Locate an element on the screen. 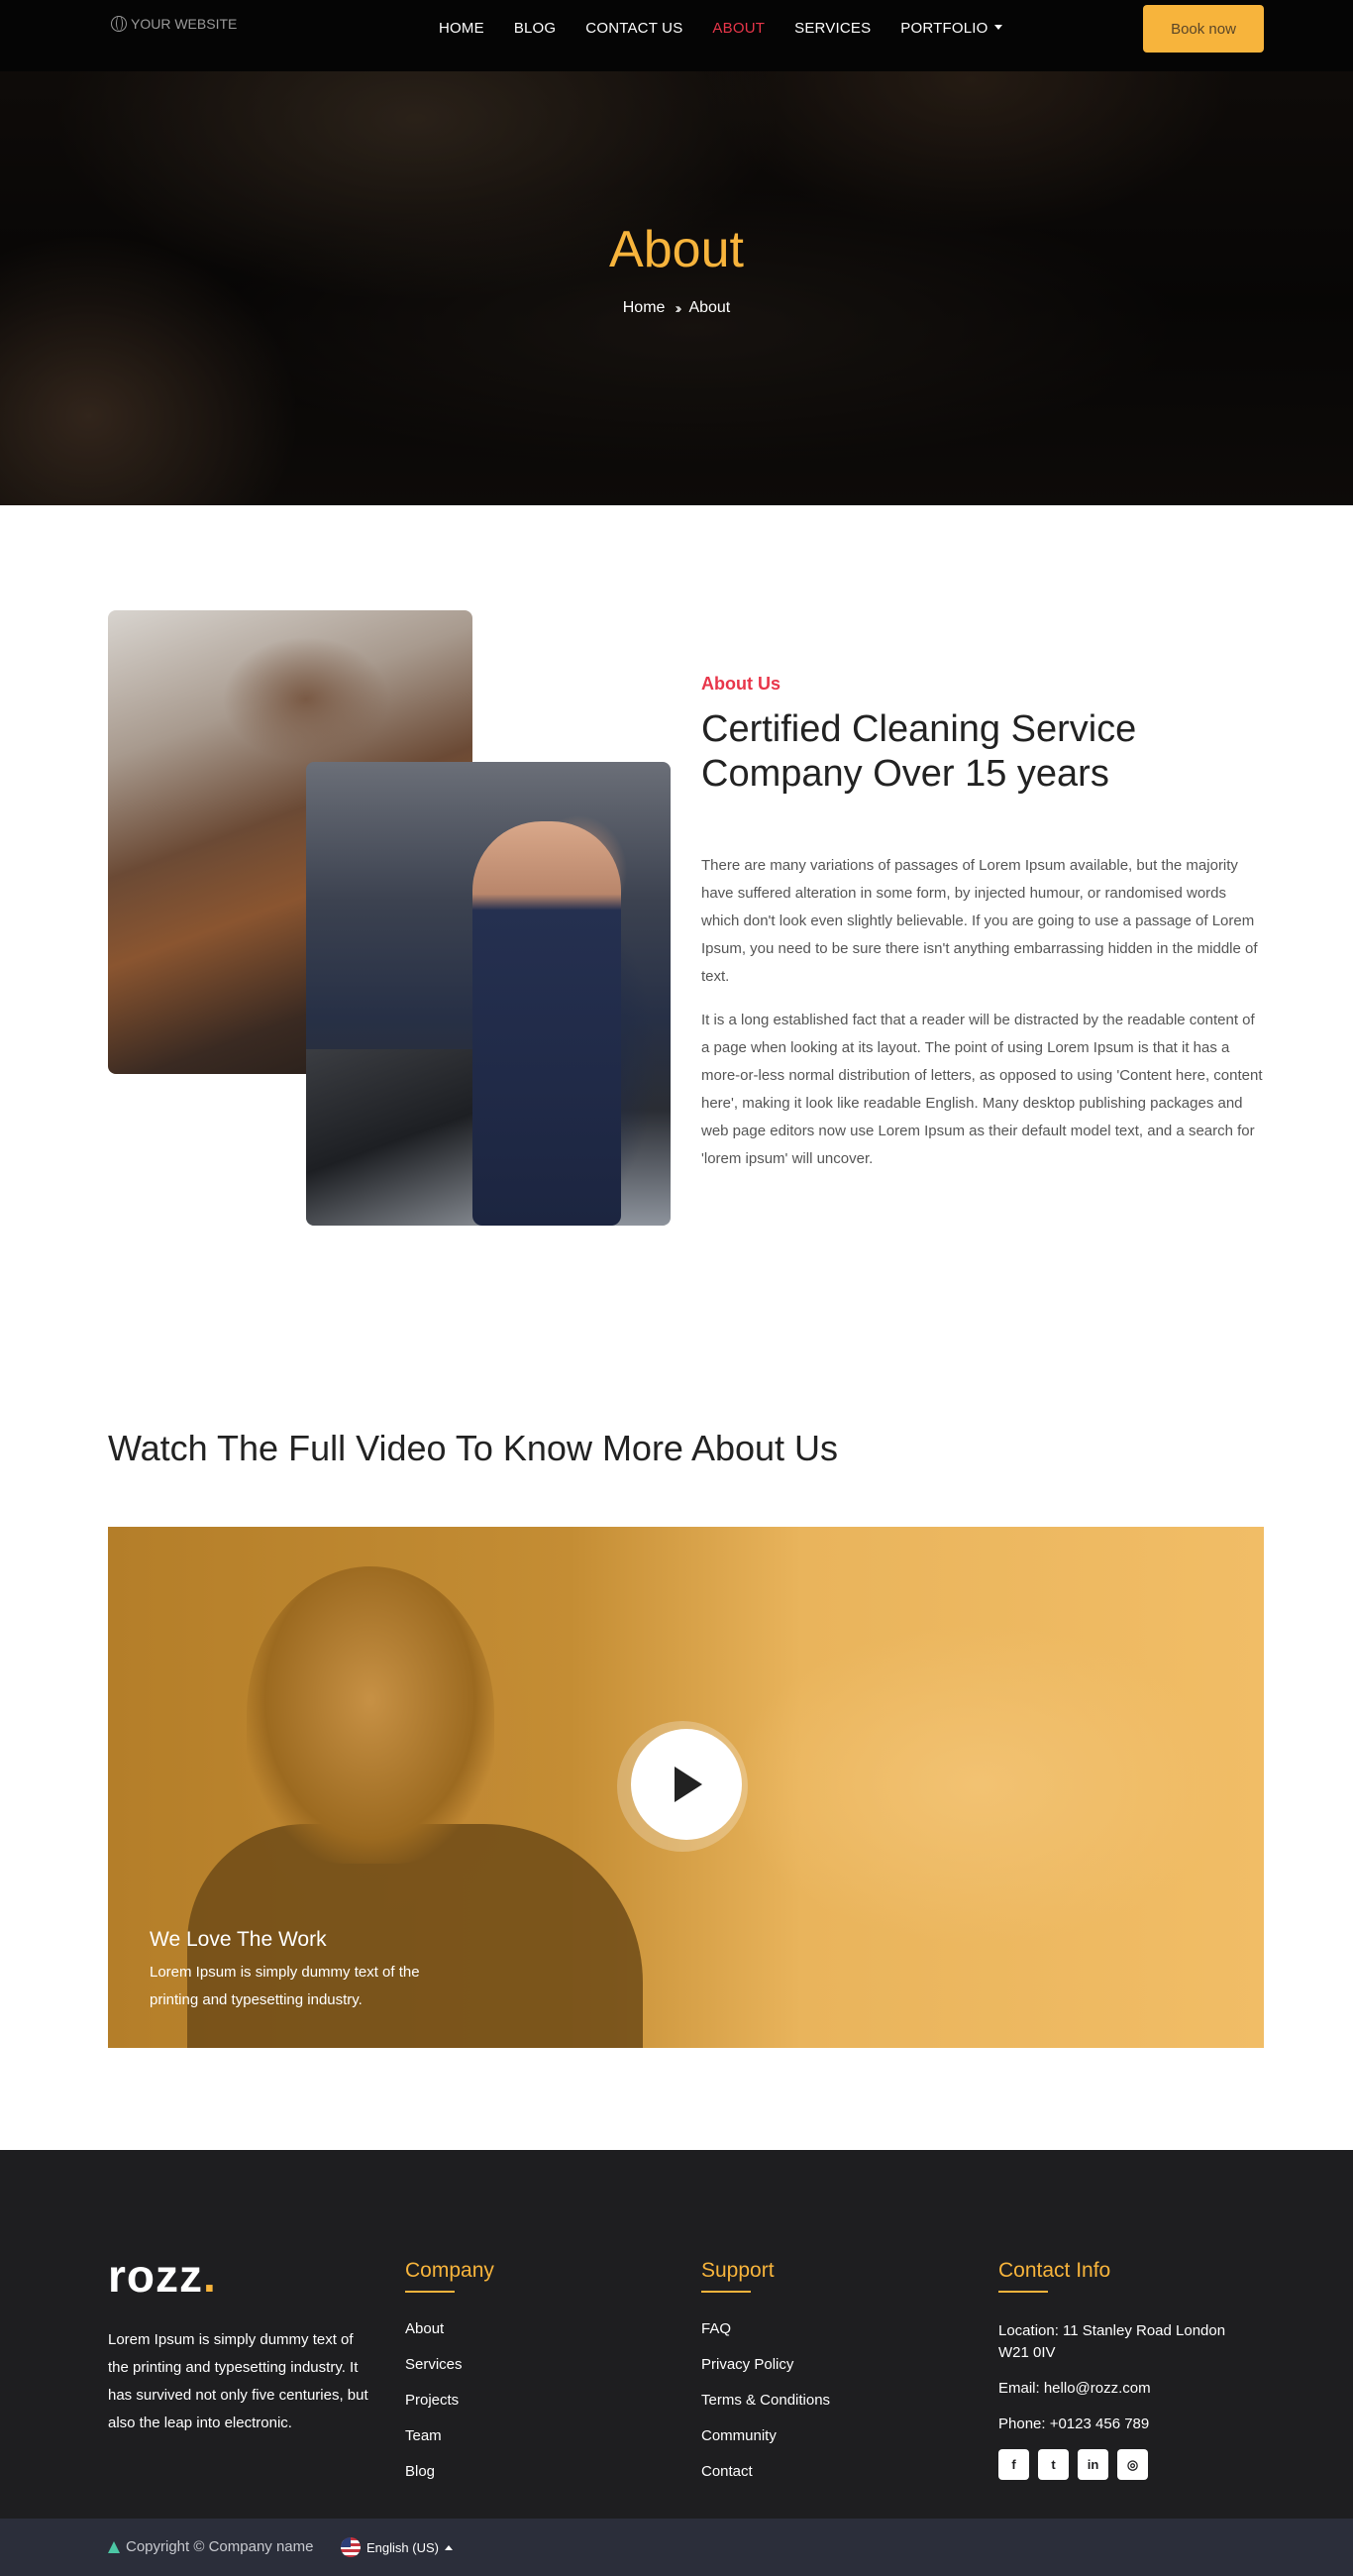  social-links: f t in ◎ is located at coordinates (1126, 2464).